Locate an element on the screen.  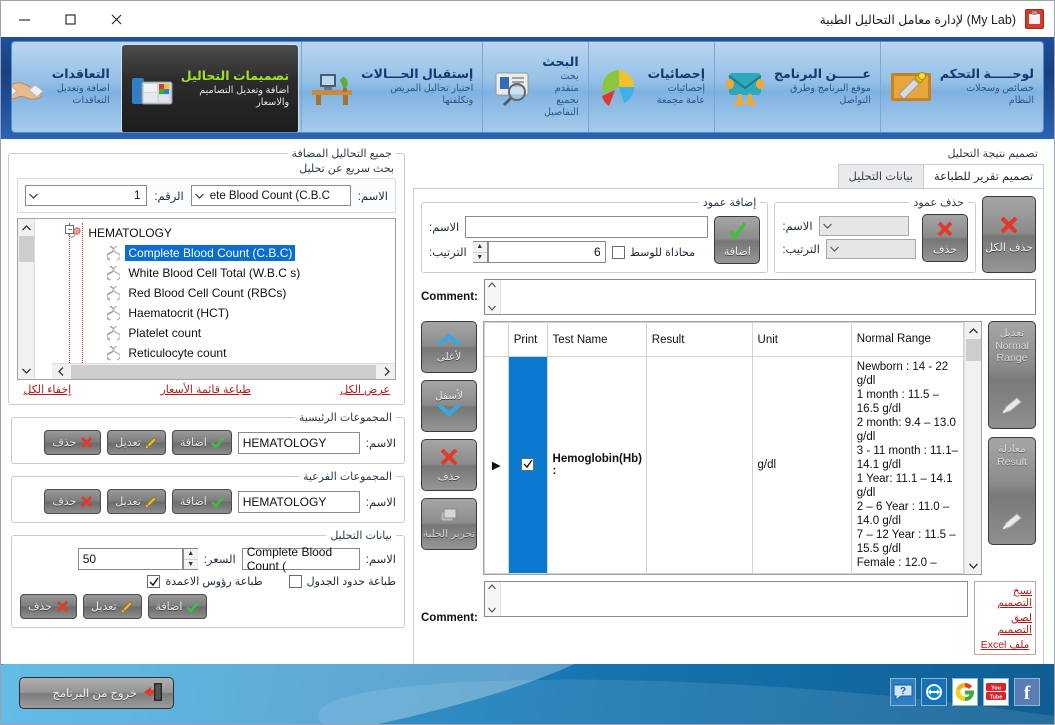
quick-search-number-combo: 1 is located at coordinates (86, 195).